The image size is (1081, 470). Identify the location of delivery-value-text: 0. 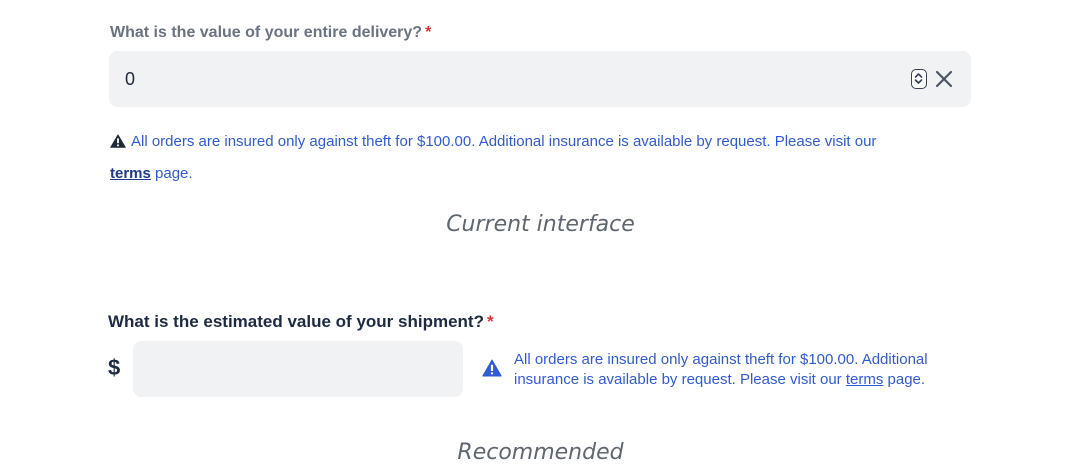
(130, 79).